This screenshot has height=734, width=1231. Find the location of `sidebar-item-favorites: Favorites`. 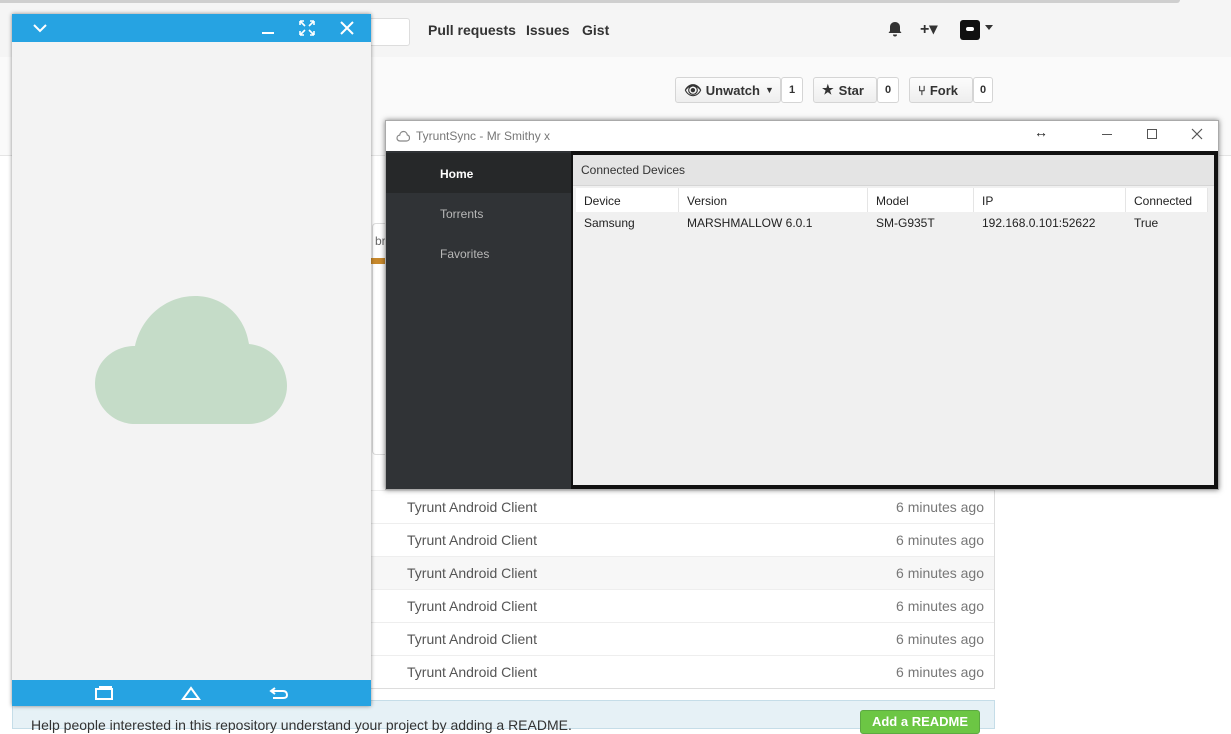

sidebar-item-favorites: Favorites is located at coordinates (478, 253).